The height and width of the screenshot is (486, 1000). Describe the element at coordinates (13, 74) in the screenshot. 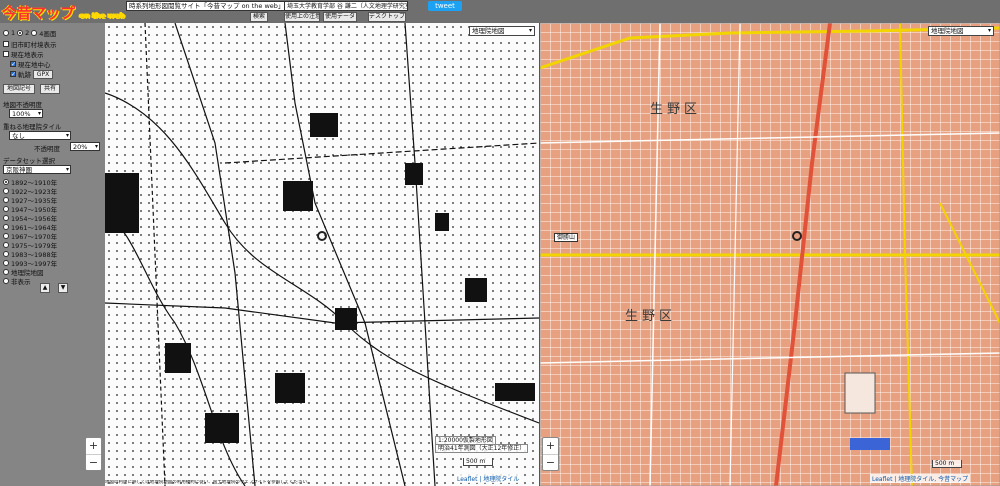

I see `track-checkbox: ✓` at that location.